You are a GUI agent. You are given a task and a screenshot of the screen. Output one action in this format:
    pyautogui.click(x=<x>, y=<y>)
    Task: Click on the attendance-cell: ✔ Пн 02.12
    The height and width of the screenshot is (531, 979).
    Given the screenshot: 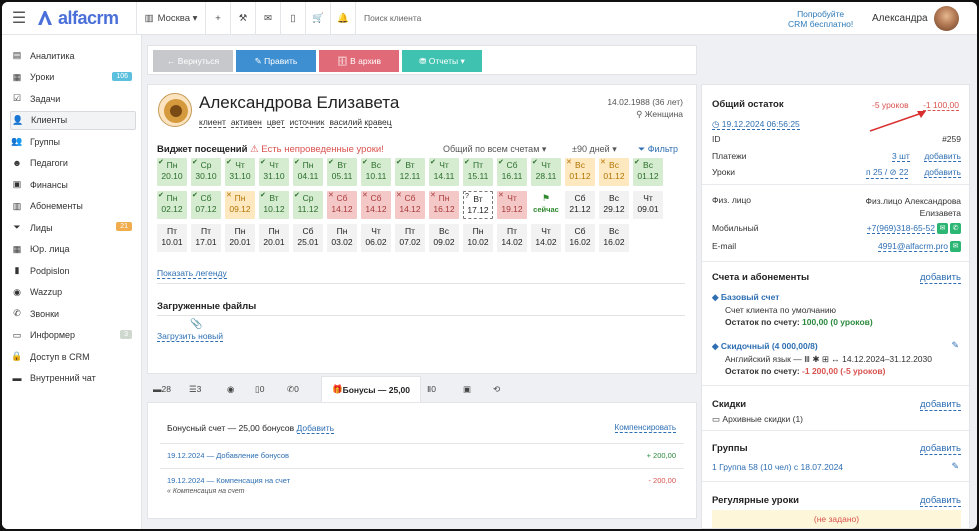 What is the action you would take?
    pyautogui.click(x=172, y=205)
    